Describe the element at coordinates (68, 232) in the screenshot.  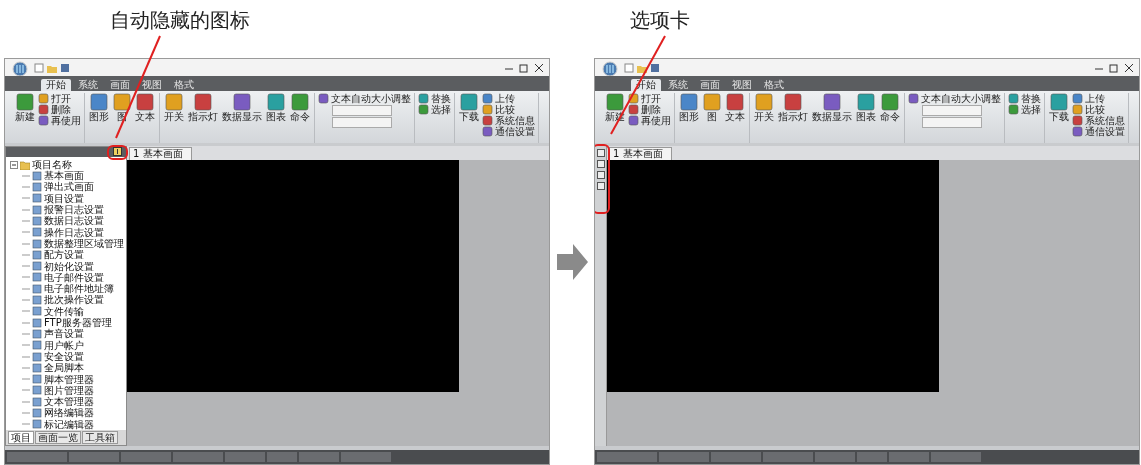
I see `tree-item: 操作日志设置` at that location.